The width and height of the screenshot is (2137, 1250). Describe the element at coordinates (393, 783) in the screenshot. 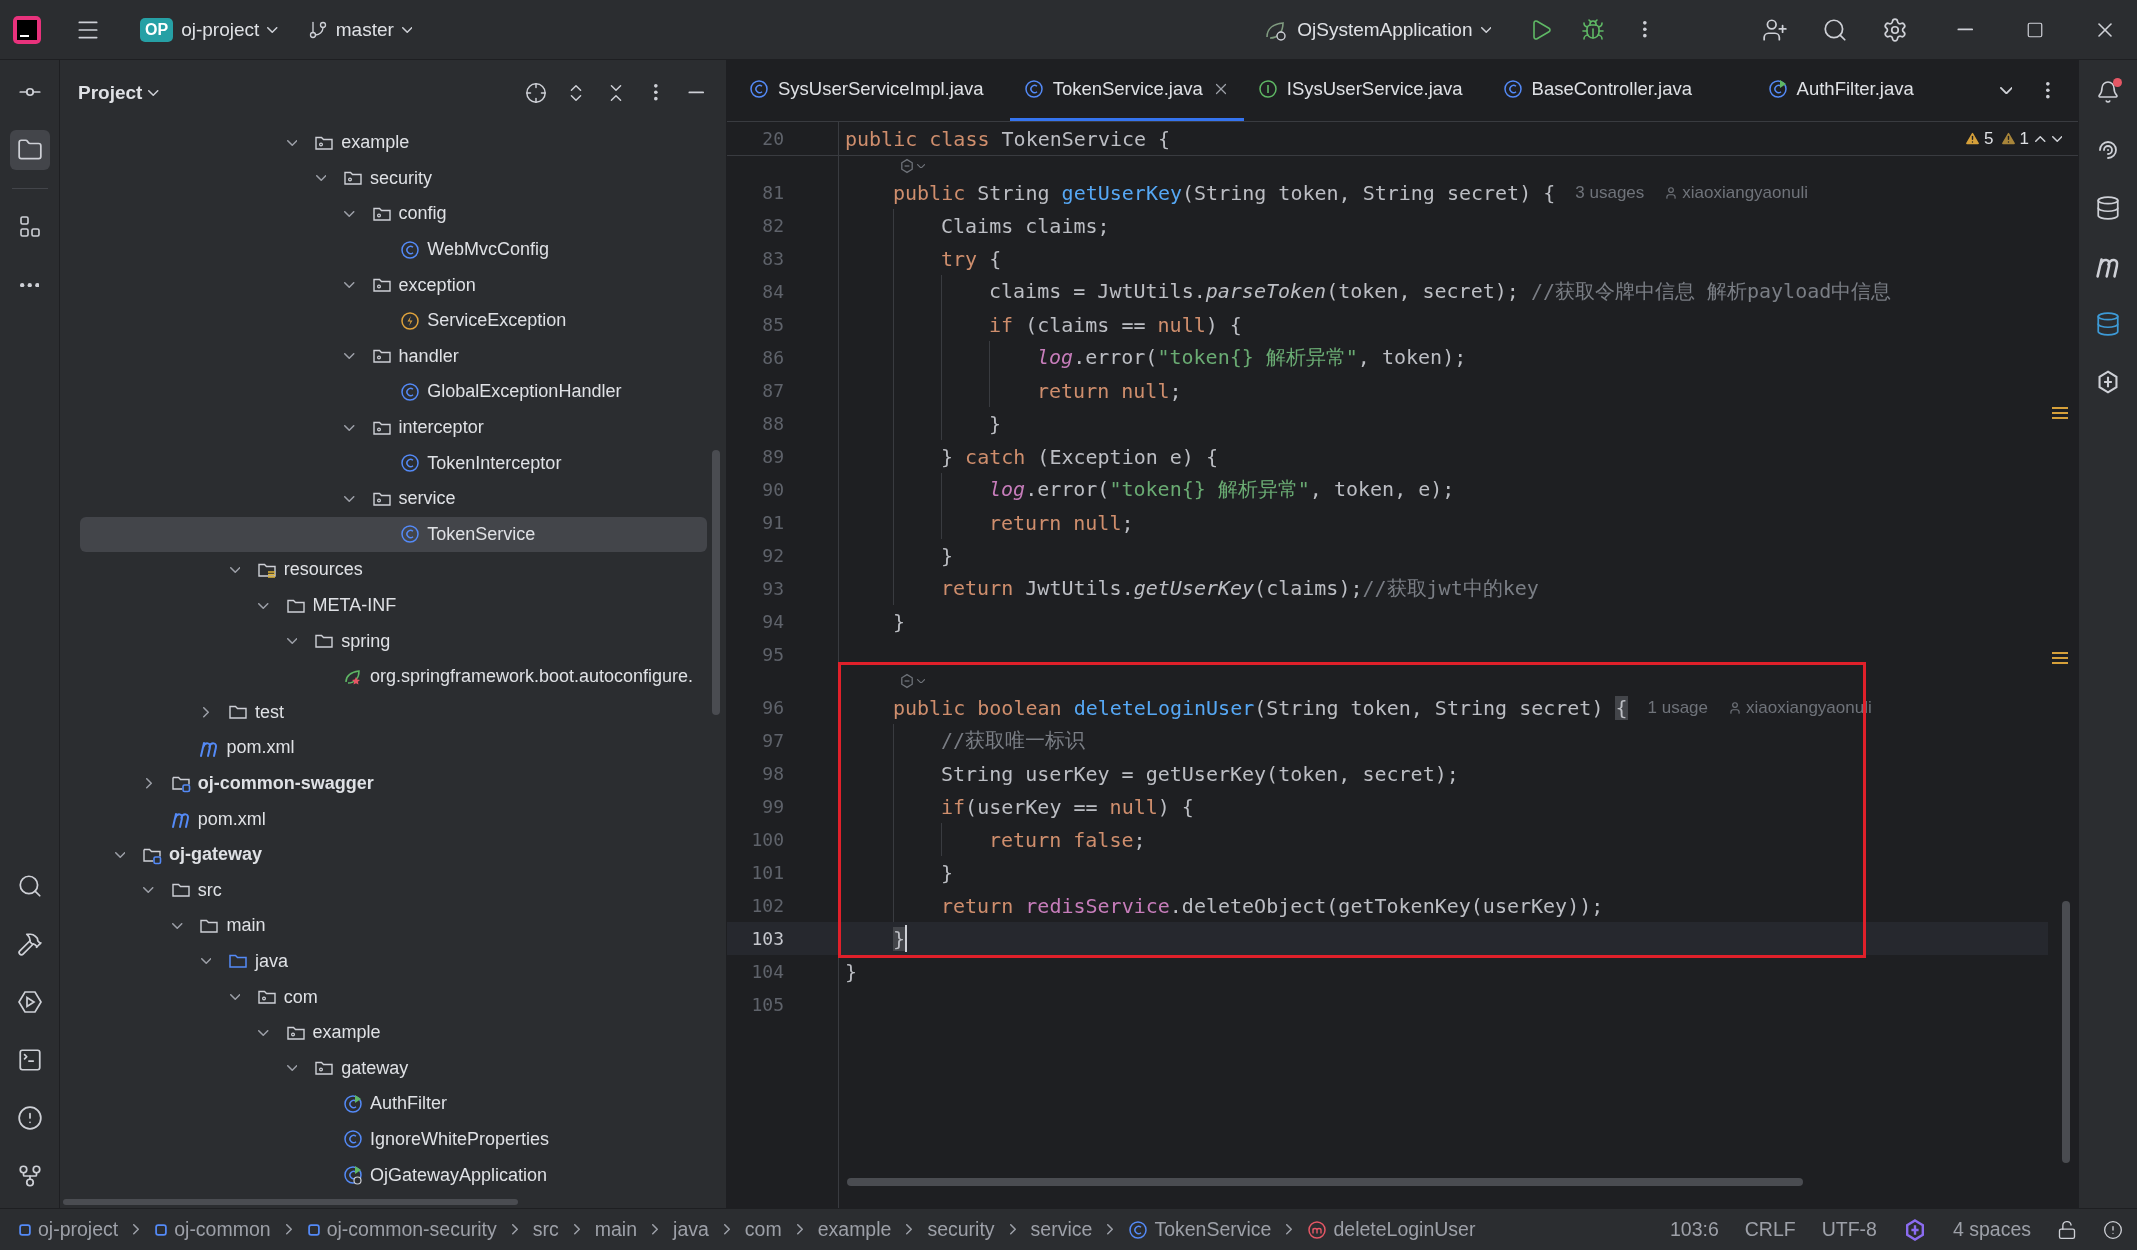

I see `tree-item: oj-common-swagger` at that location.